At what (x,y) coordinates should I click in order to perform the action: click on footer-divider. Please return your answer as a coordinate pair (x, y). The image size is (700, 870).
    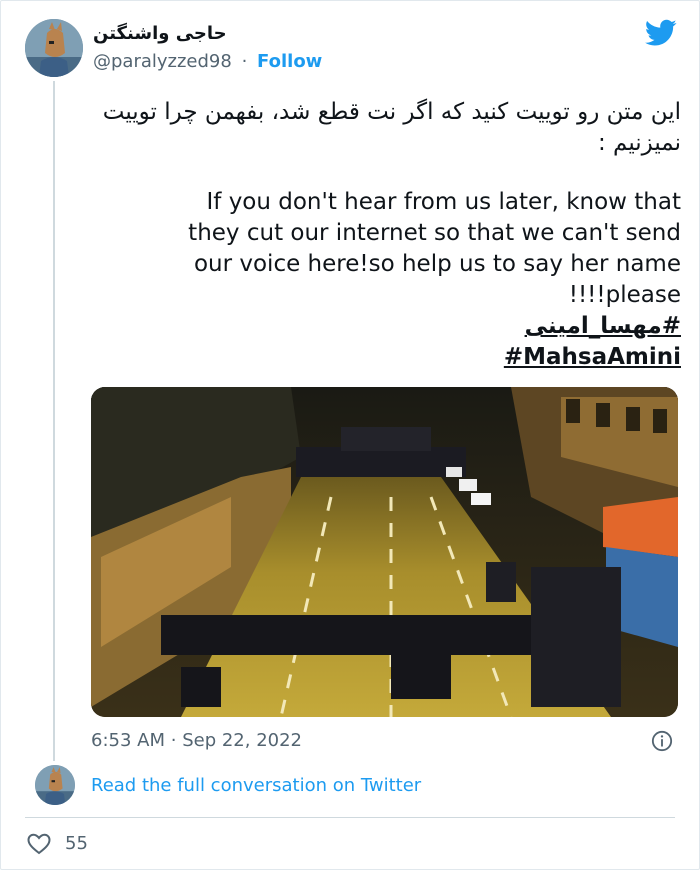
    Looking at the image, I should click on (350, 817).